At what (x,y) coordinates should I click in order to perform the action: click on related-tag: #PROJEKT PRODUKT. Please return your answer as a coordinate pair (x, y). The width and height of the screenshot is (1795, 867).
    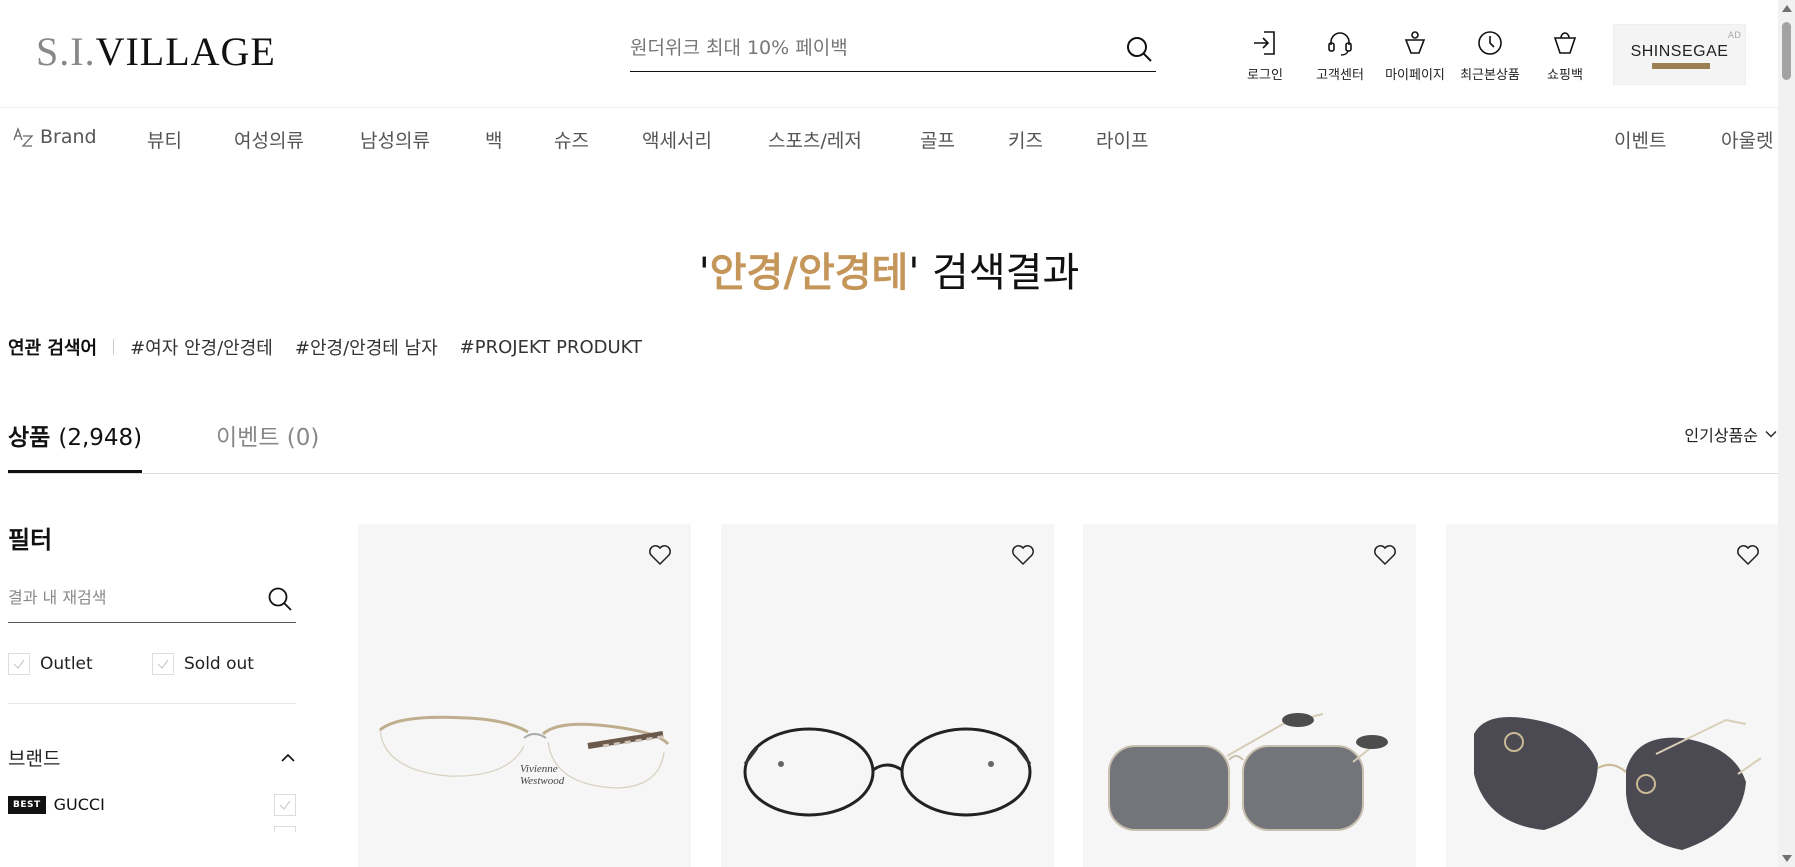
    Looking at the image, I should click on (551, 347).